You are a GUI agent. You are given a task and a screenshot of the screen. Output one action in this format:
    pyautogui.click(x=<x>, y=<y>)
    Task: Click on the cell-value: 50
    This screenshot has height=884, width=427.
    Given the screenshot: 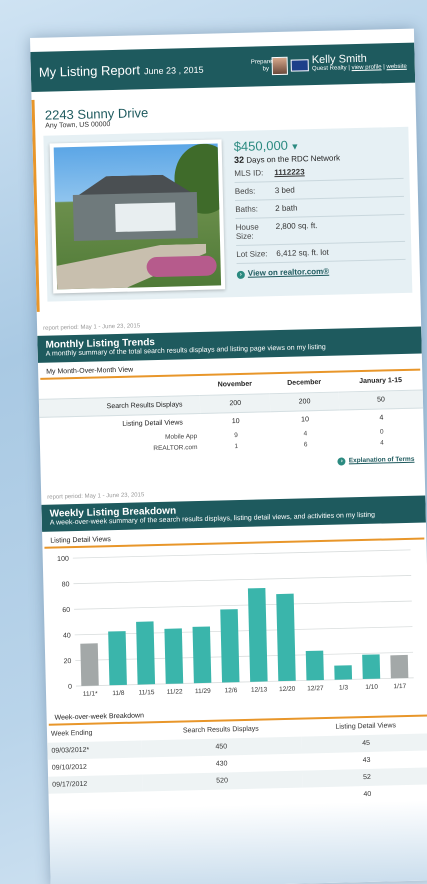 What is the action you would take?
    pyautogui.click(x=381, y=400)
    